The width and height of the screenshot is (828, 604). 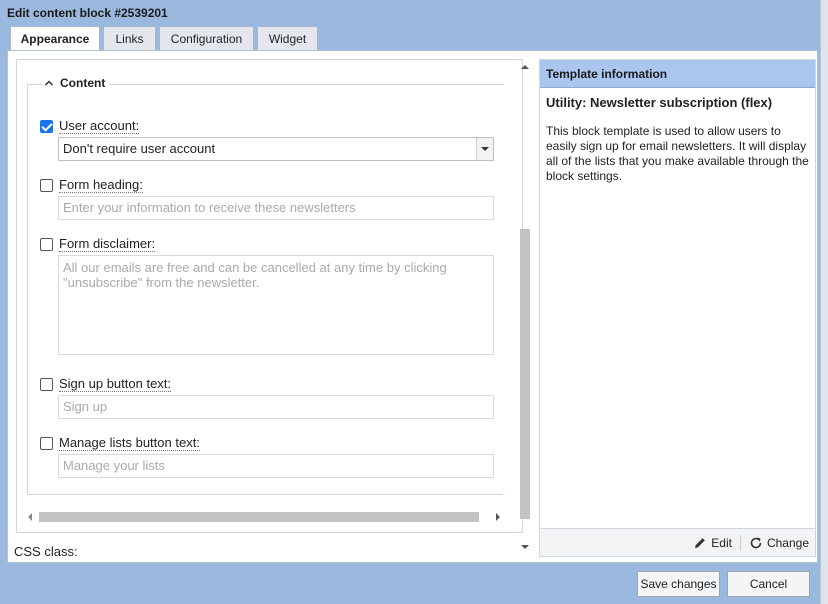 I want to click on background-strip, so click(x=824, y=302).